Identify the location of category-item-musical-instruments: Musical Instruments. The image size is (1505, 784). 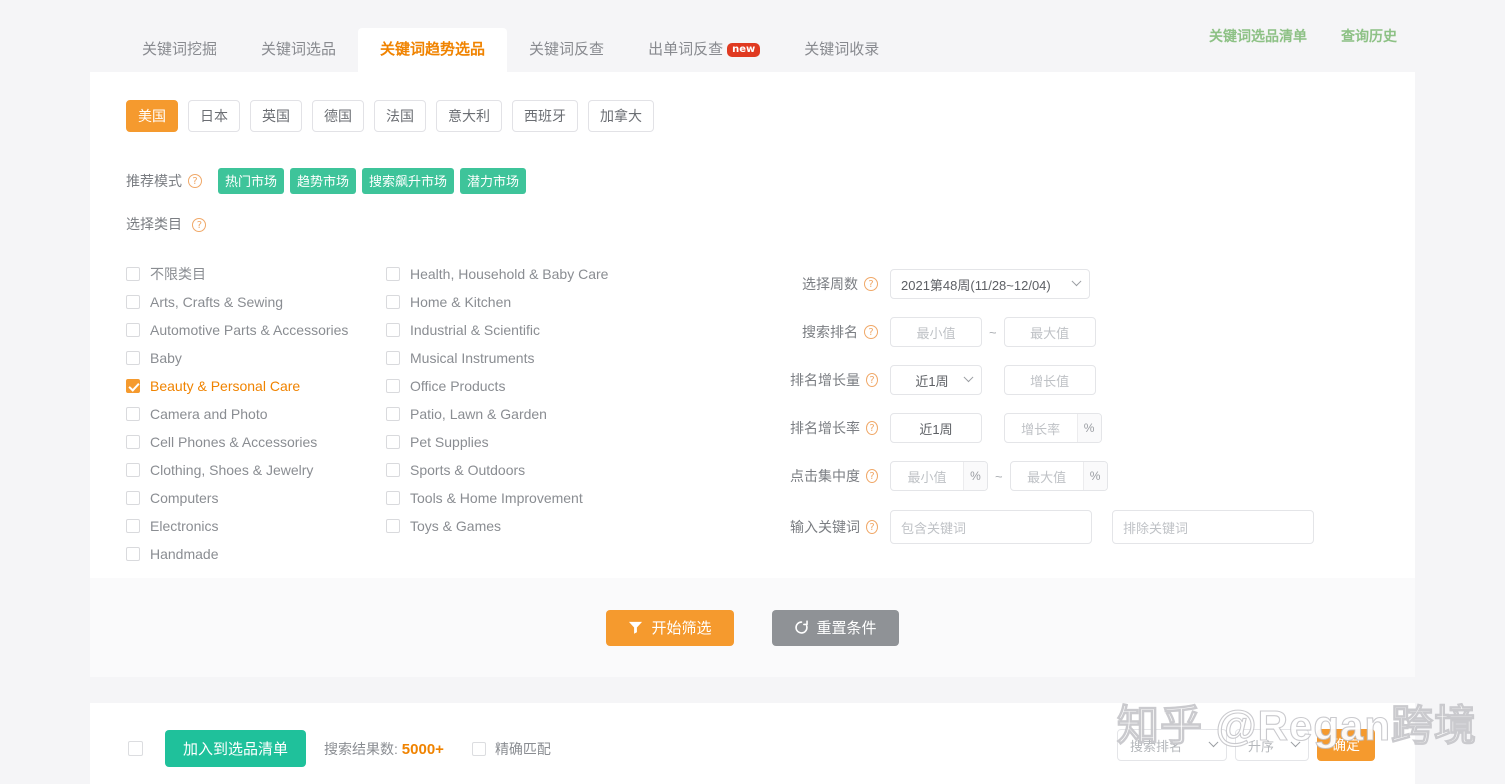
(531, 358).